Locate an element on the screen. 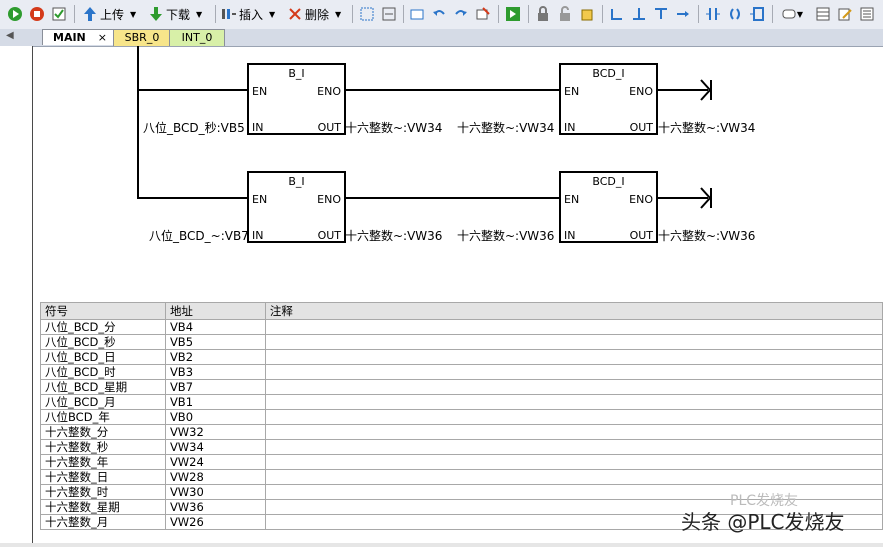  cell-address: VW30 is located at coordinates (215, 492).